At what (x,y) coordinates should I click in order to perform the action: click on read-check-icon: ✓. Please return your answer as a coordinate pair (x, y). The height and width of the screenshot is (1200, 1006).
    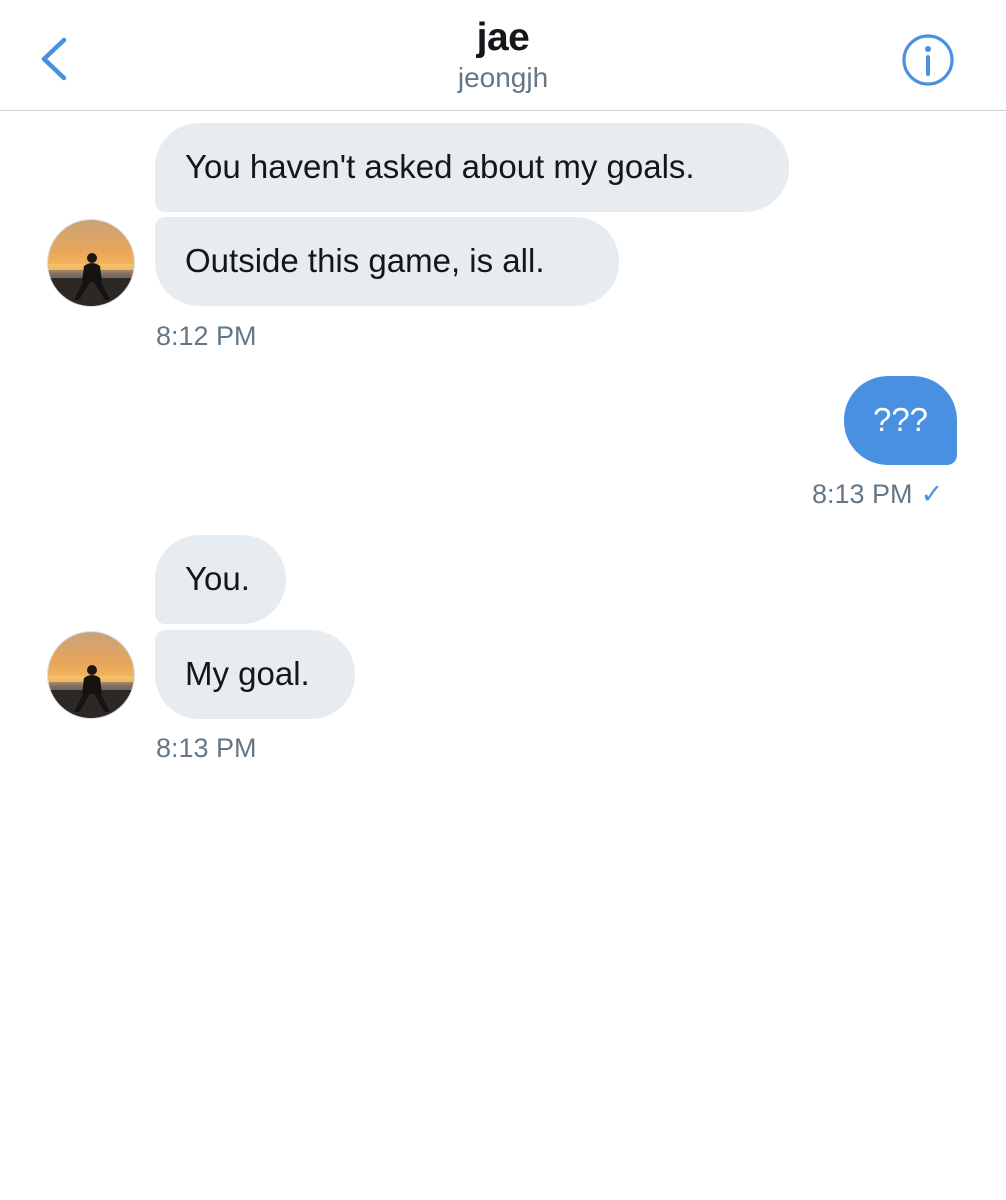
    Looking at the image, I should click on (932, 494).